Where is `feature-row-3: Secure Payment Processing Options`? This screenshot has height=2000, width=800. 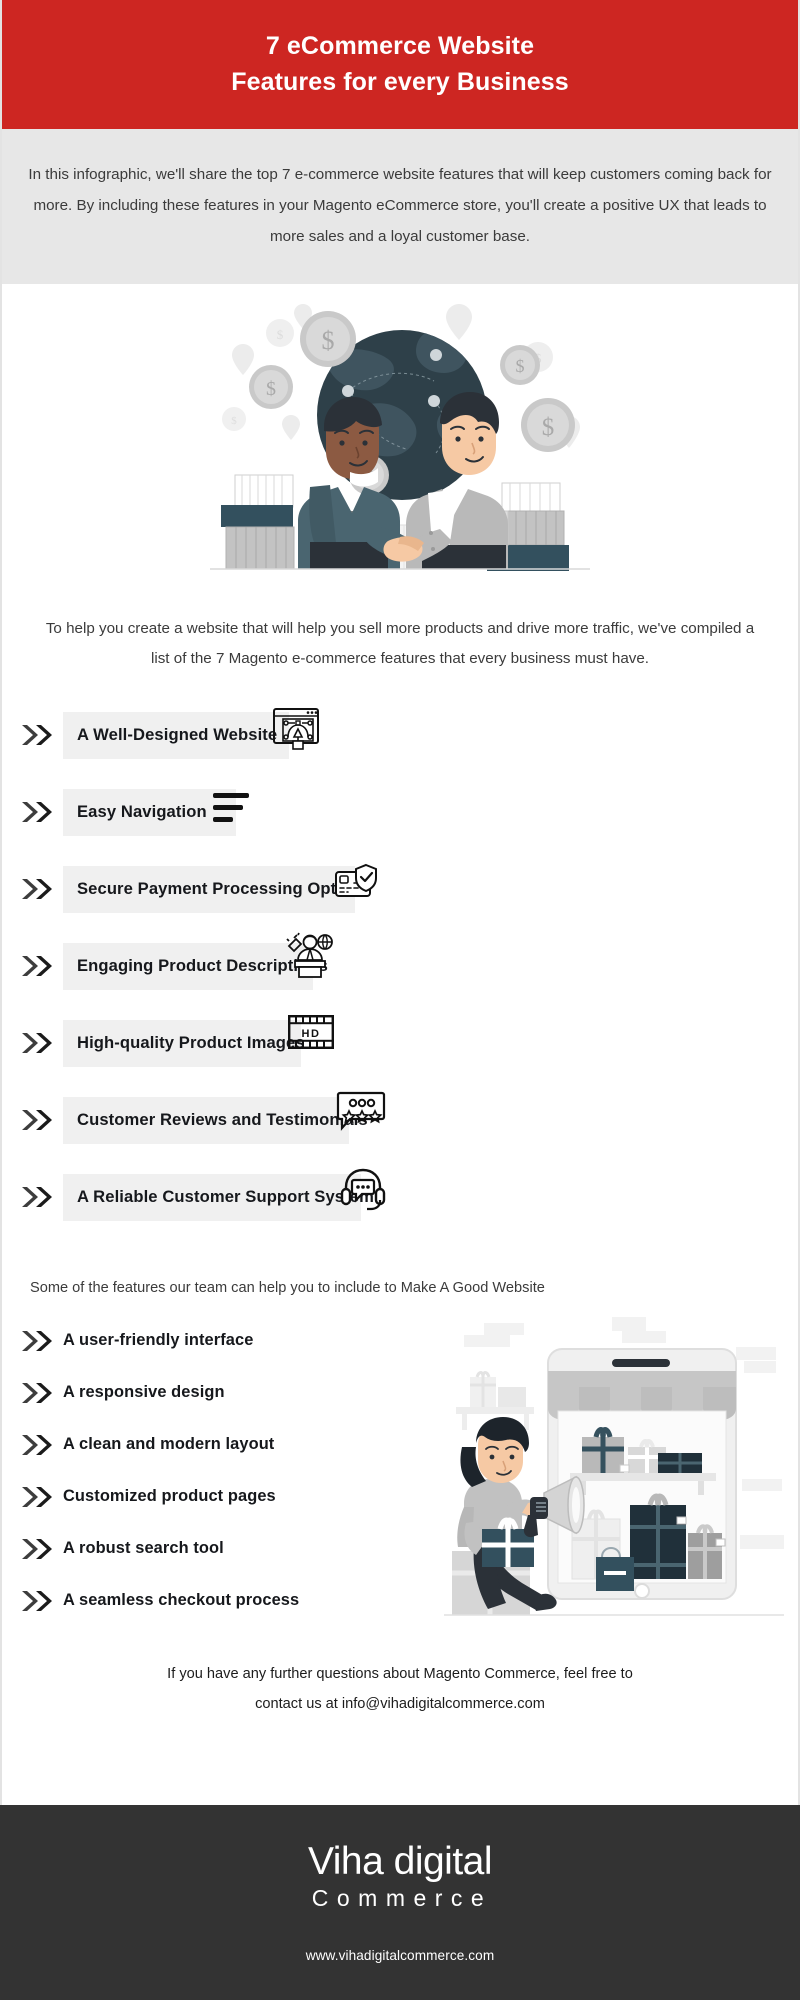
feature-row-3: Secure Payment Processing Options is located at coordinates (400, 889).